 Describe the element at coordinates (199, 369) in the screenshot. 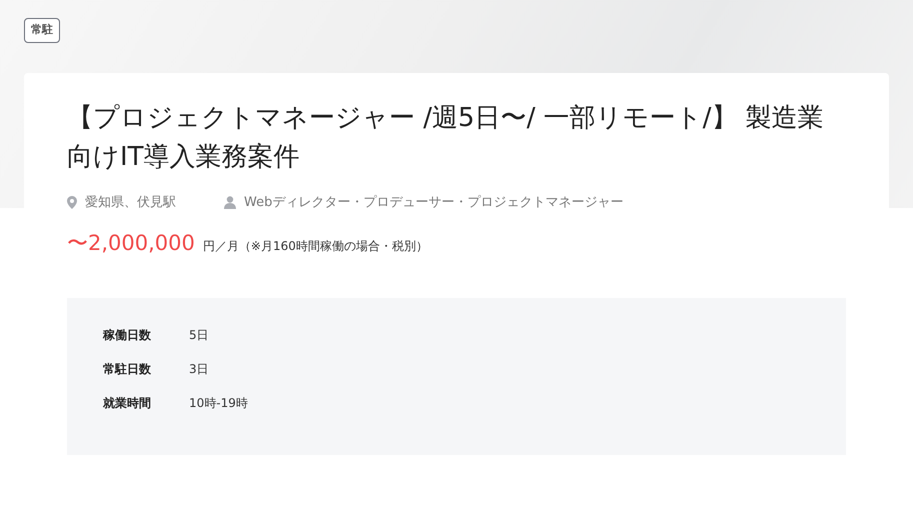

I see `detail-value: 3日` at that location.